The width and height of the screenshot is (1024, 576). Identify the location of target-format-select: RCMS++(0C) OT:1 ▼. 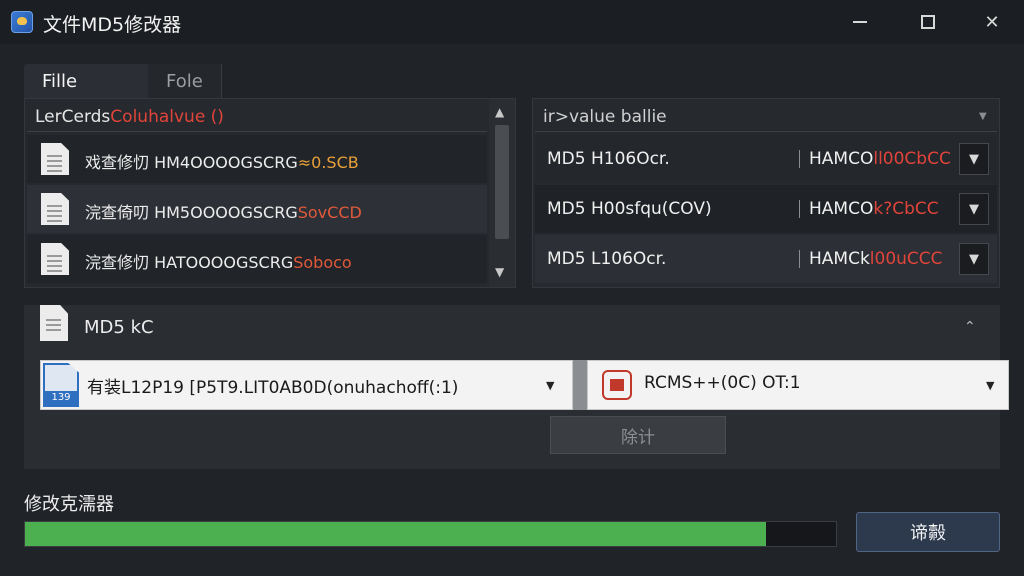
(798, 385).